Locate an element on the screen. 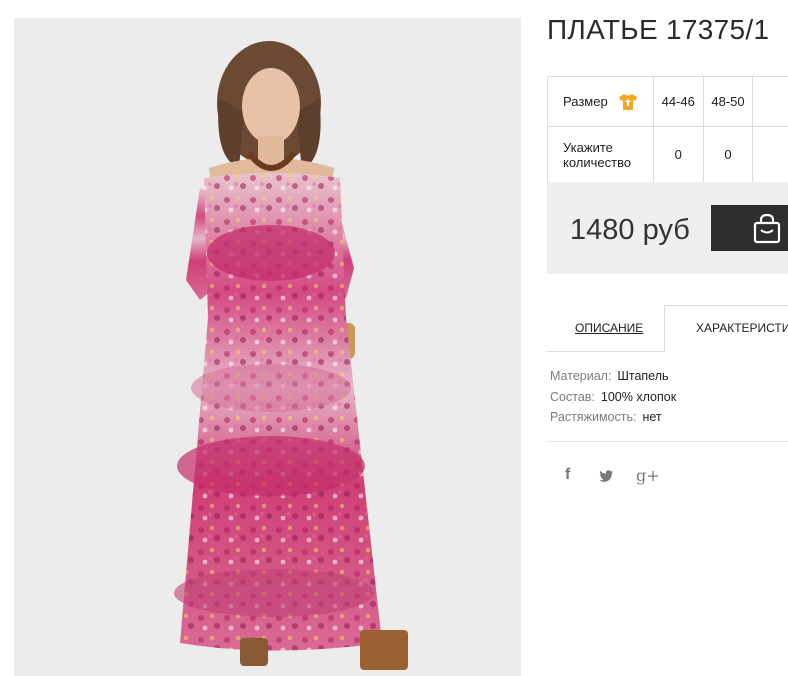 The width and height of the screenshot is (788, 676). product-price: 1480 руб is located at coordinates (630, 230).